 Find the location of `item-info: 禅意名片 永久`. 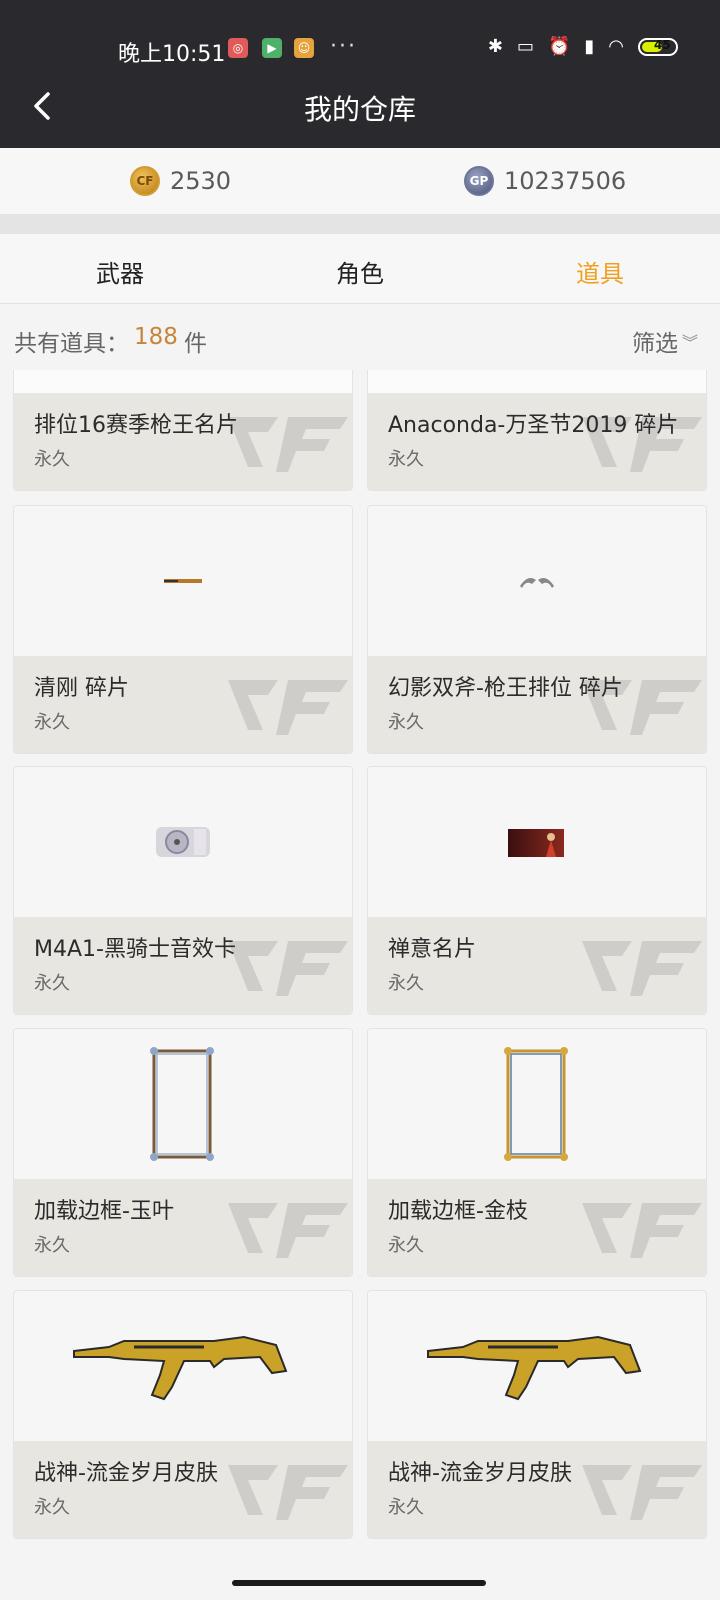

item-info: 禅意名片 永久 is located at coordinates (537, 965).